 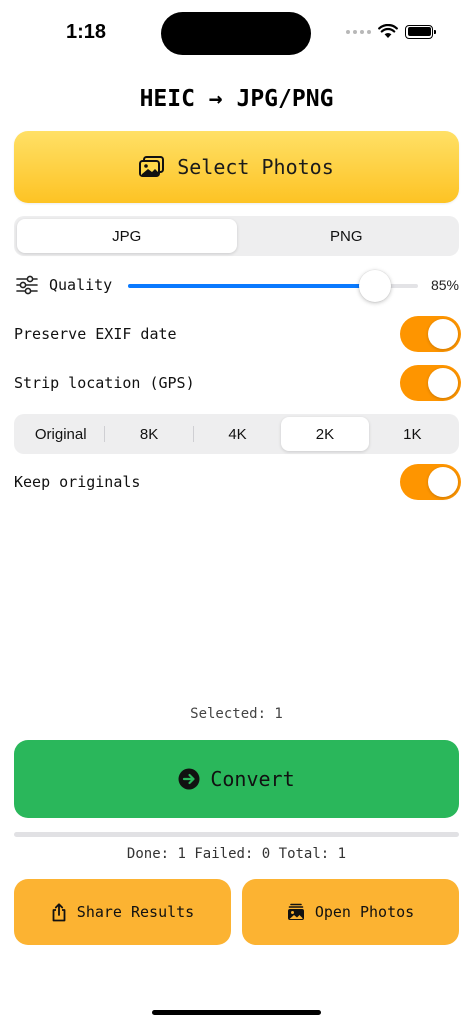 I want to click on conversion-progress-bar, so click(x=236, y=834).